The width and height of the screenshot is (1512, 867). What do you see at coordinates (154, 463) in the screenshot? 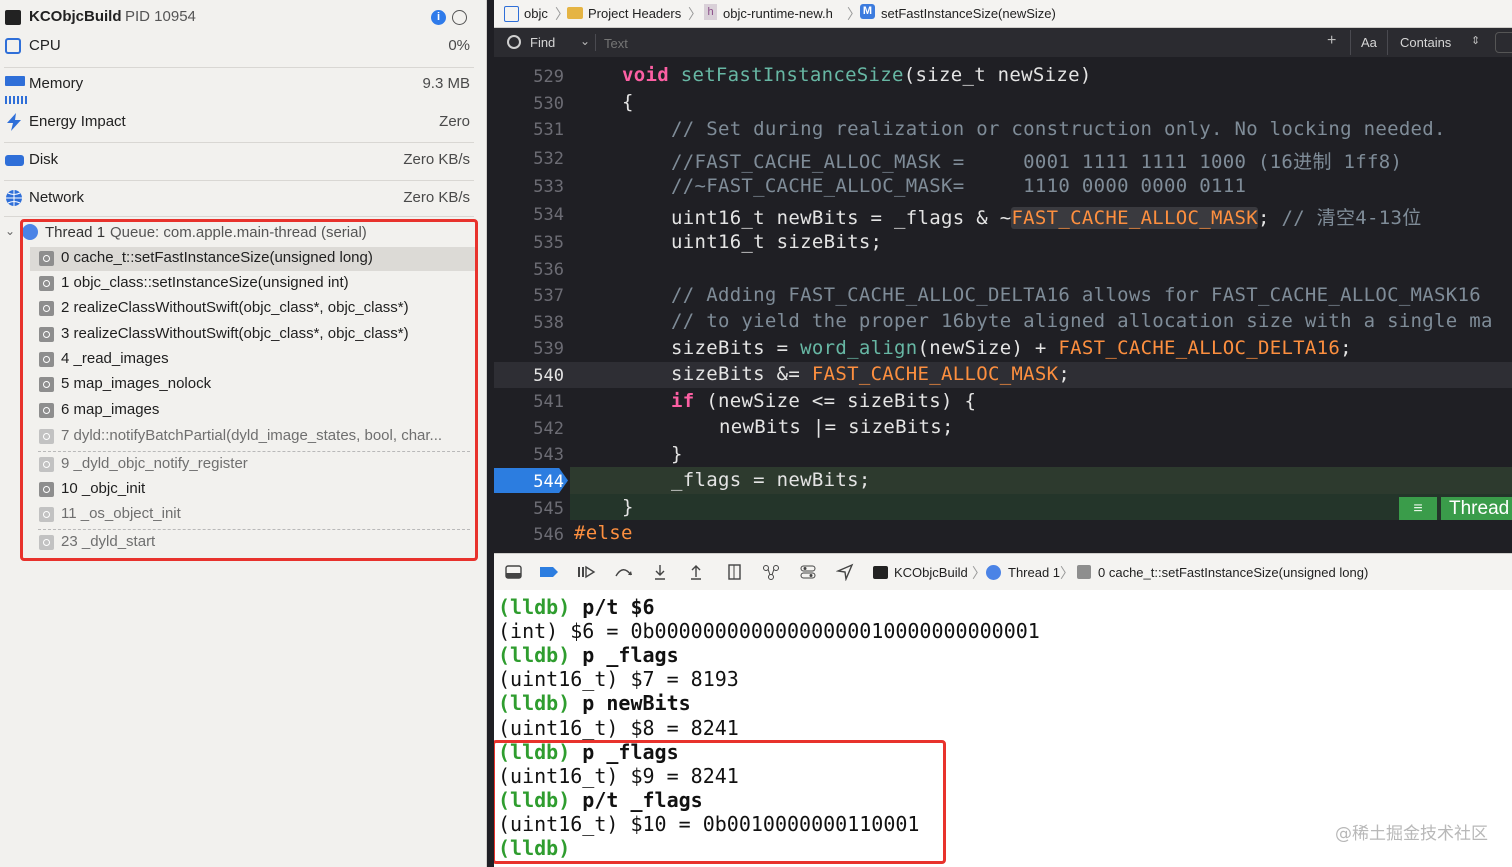
I see `frame-label: 9 _dyld_objc_notify_register` at bounding box center [154, 463].